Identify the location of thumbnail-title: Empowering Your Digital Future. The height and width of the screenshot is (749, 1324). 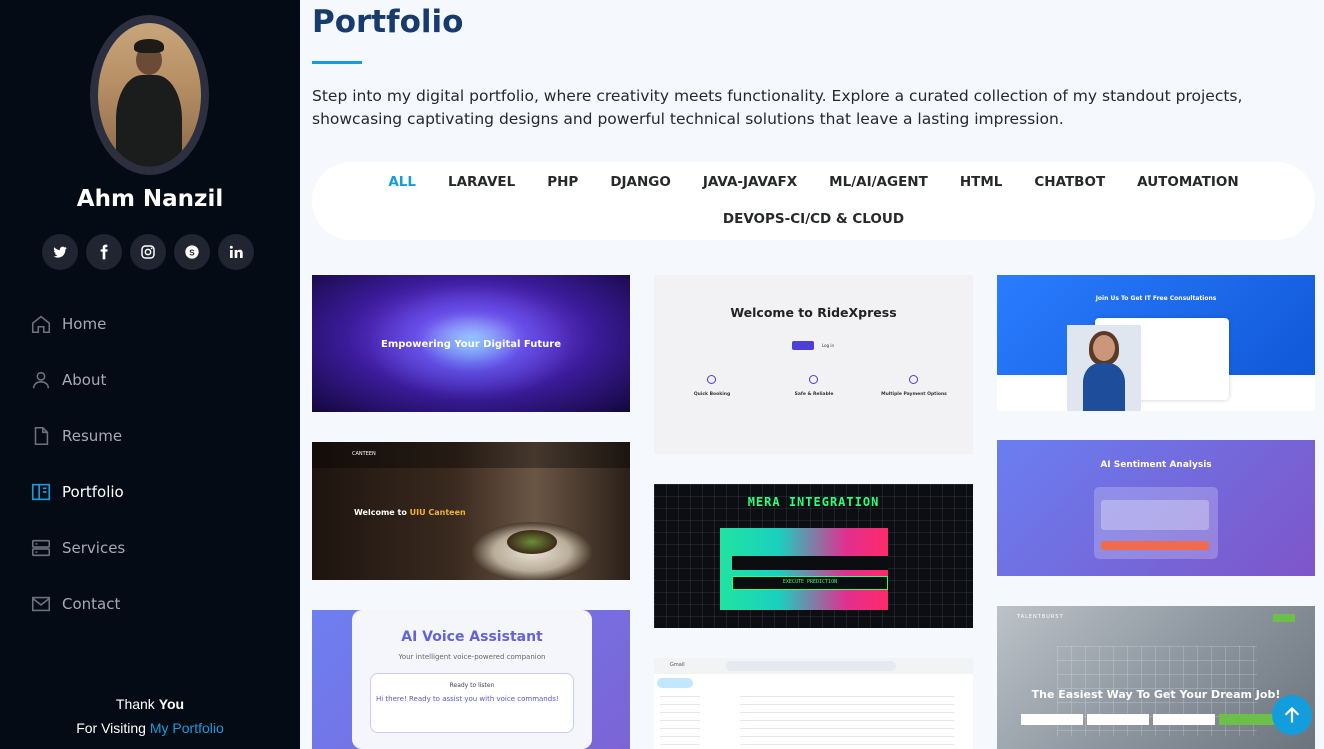
(471, 344).